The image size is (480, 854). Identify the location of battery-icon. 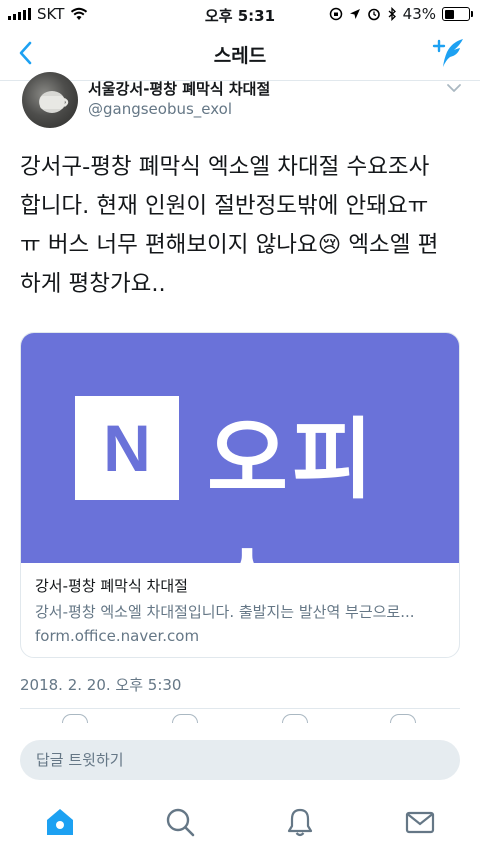
(457, 14).